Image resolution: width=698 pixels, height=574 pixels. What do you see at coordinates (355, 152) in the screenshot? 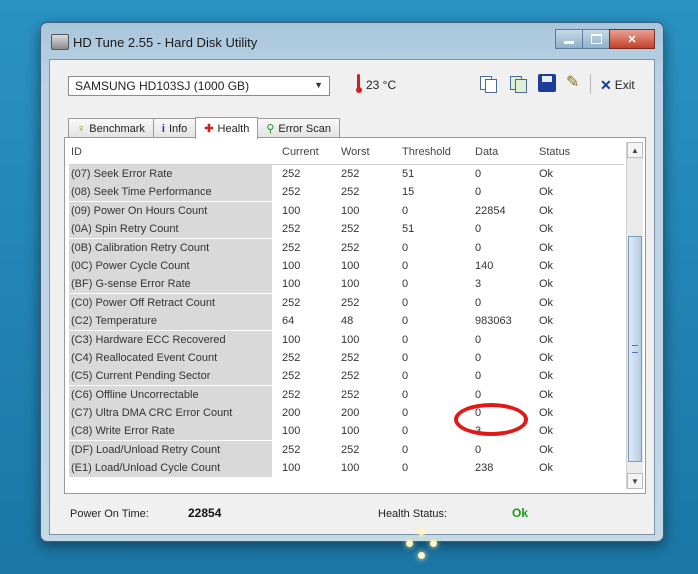
I see `header-worst: Worst` at bounding box center [355, 152].